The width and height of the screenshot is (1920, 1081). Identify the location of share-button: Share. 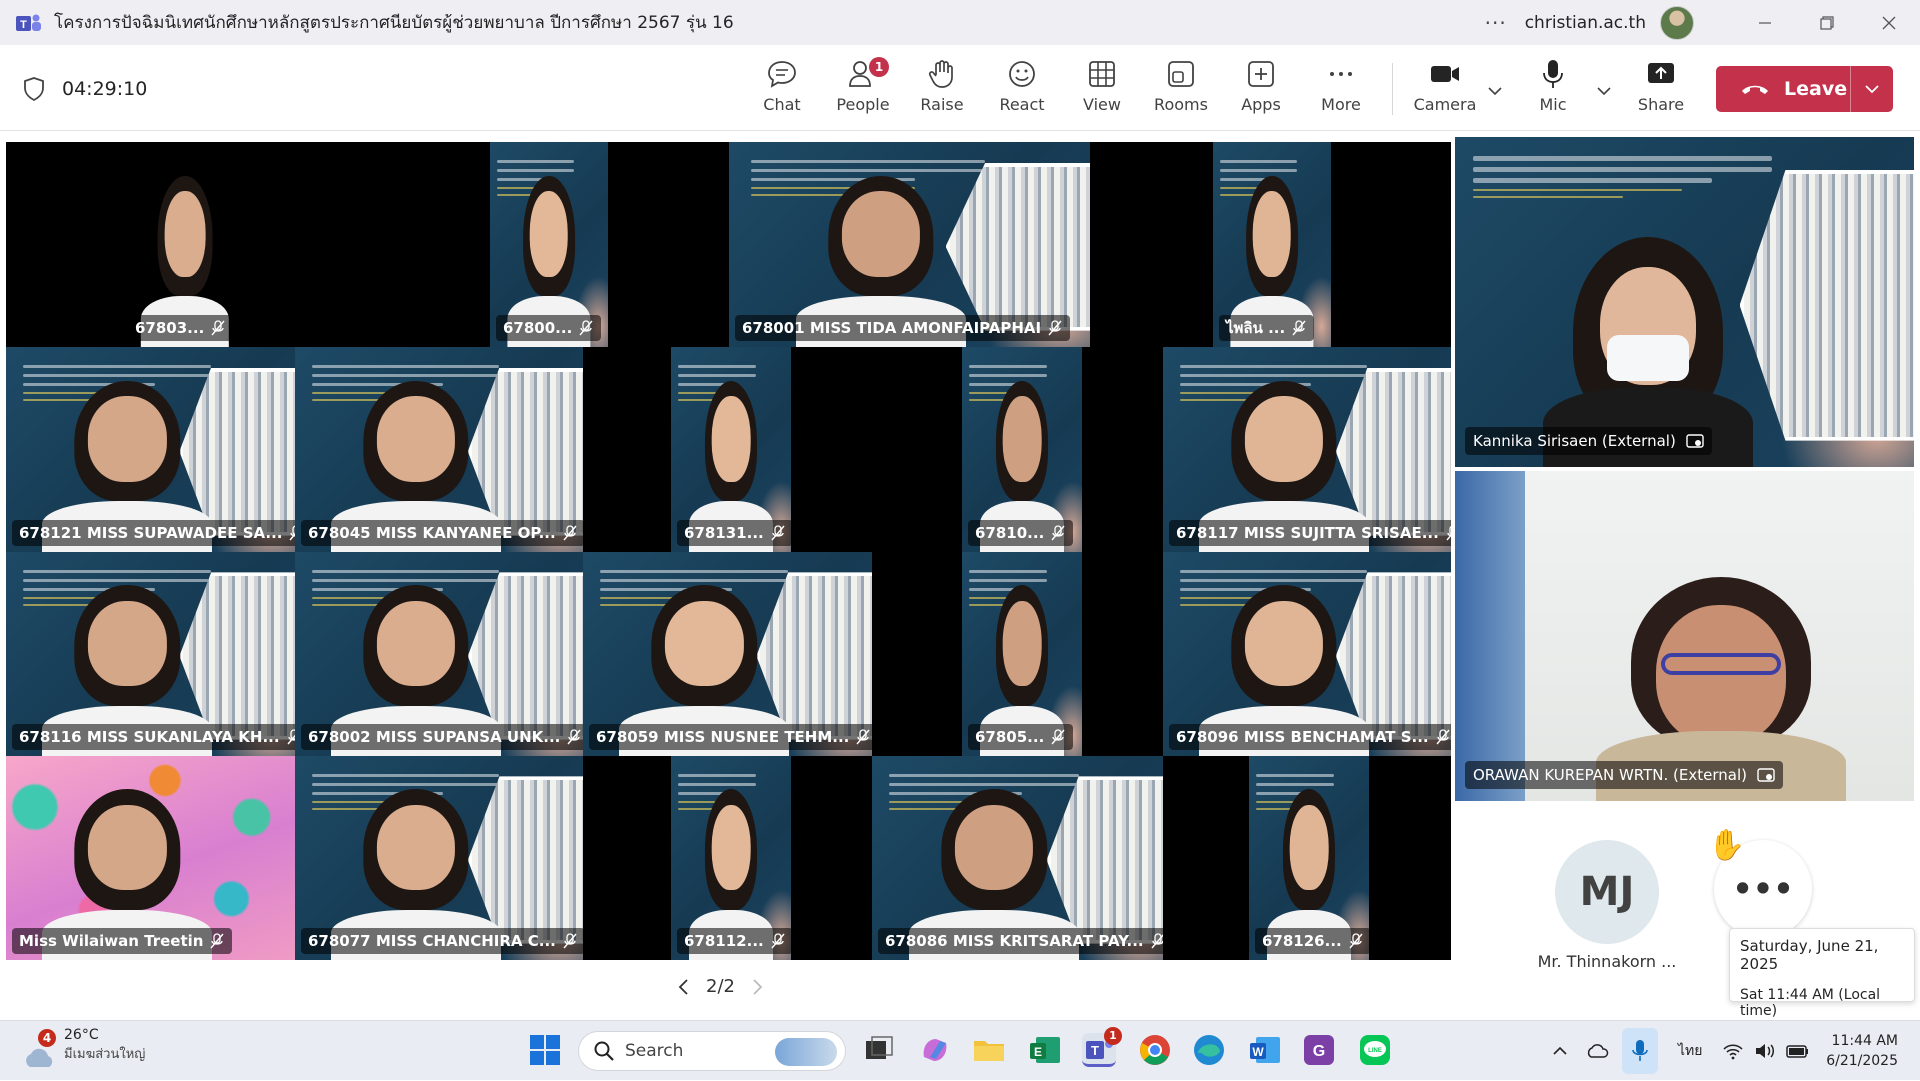
(1661, 86).